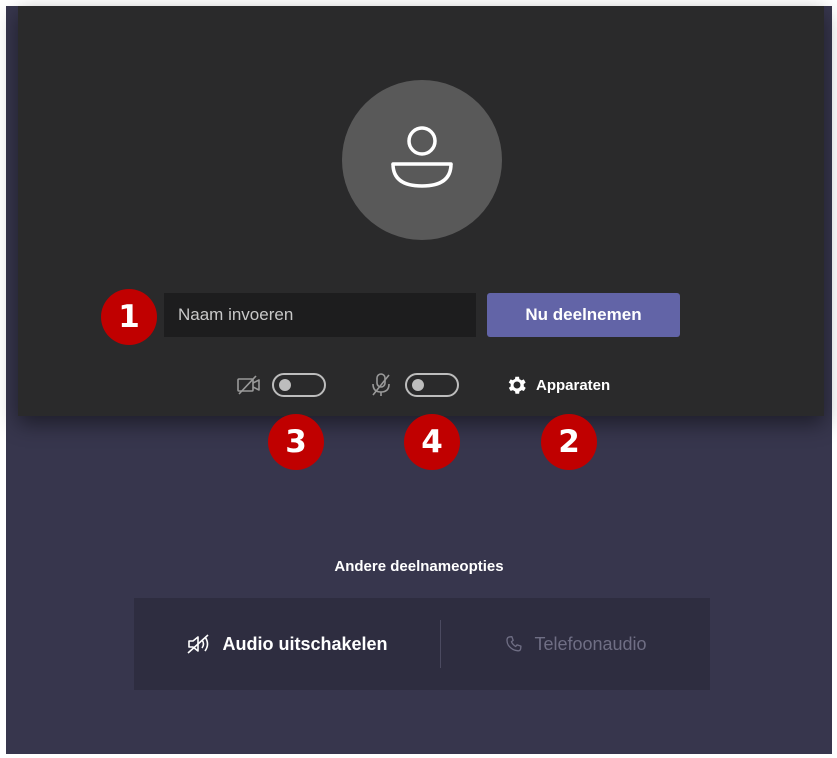 This screenshot has width=837, height=758. Describe the element at coordinates (198, 644) in the screenshot. I see `speaker-off-icon` at that location.